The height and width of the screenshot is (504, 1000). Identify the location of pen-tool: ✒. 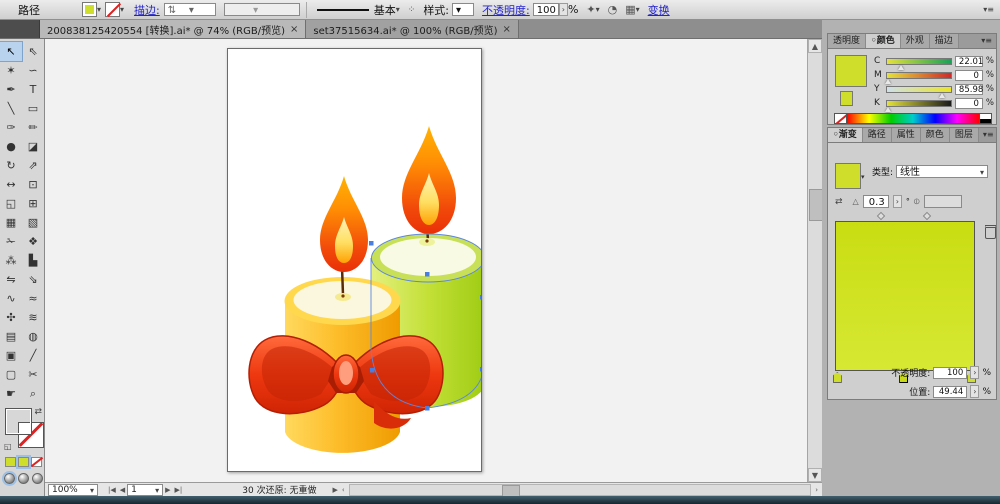
(11, 89).